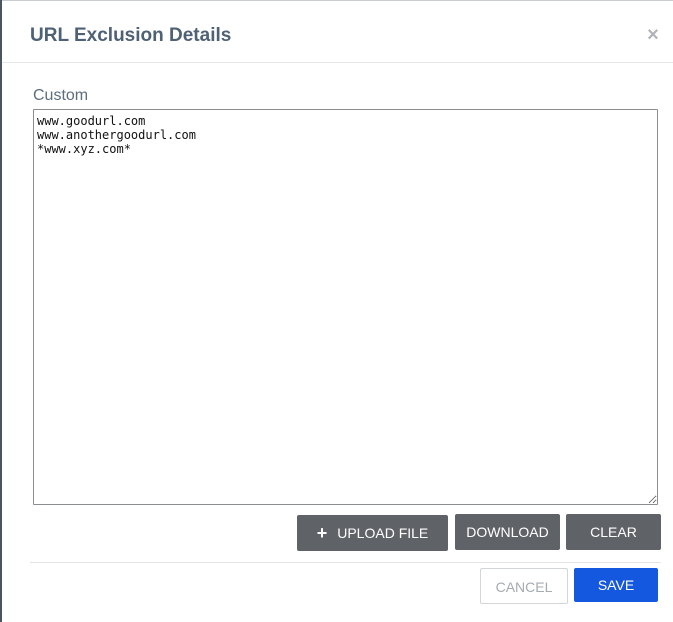 The height and width of the screenshot is (622, 673). Describe the element at coordinates (345, 562) in the screenshot. I see `footer-divider` at that location.